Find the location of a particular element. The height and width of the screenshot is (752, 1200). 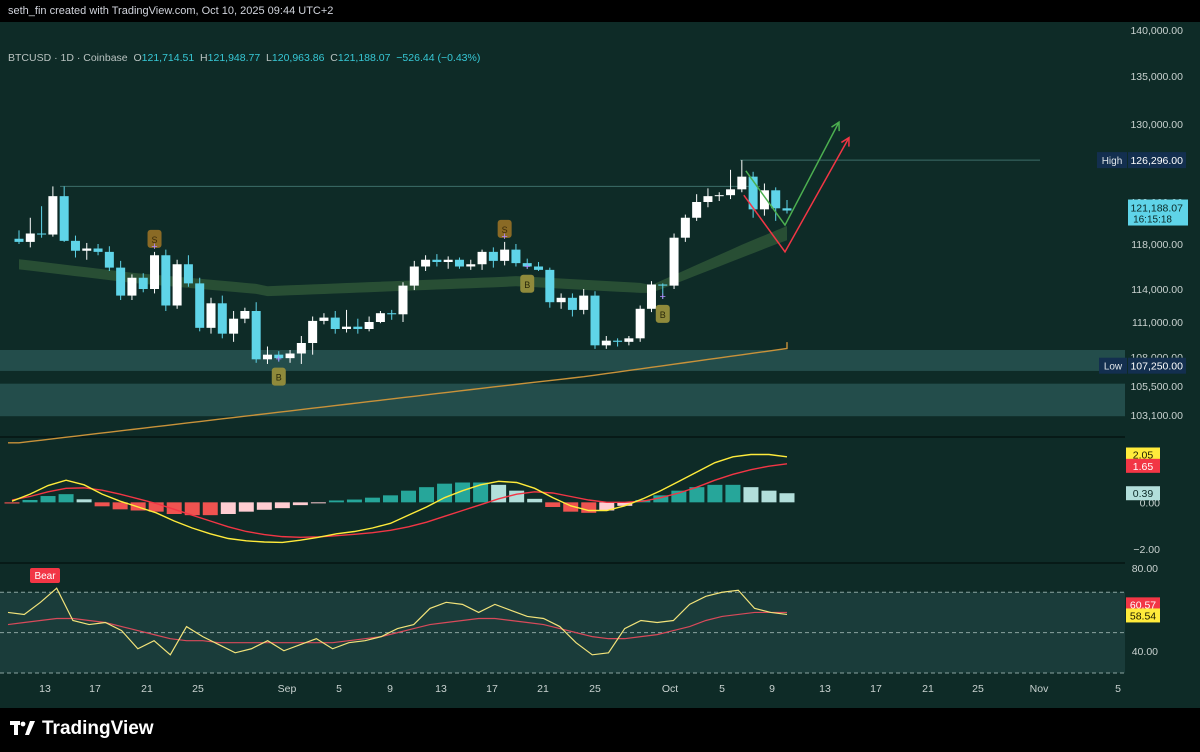

low-value: 120,963.86 is located at coordinates (298, 58).